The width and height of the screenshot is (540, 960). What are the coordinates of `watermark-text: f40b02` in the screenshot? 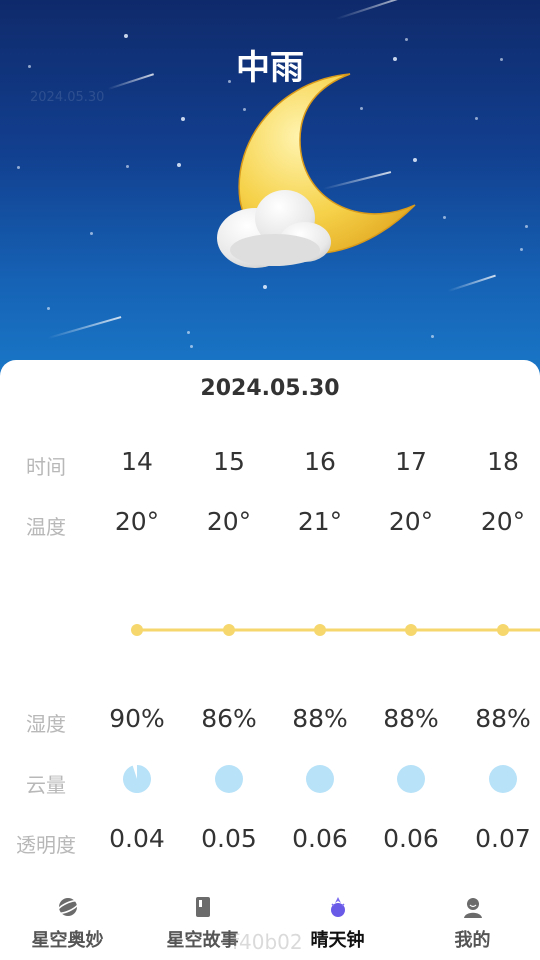 It's located at (267, 942).